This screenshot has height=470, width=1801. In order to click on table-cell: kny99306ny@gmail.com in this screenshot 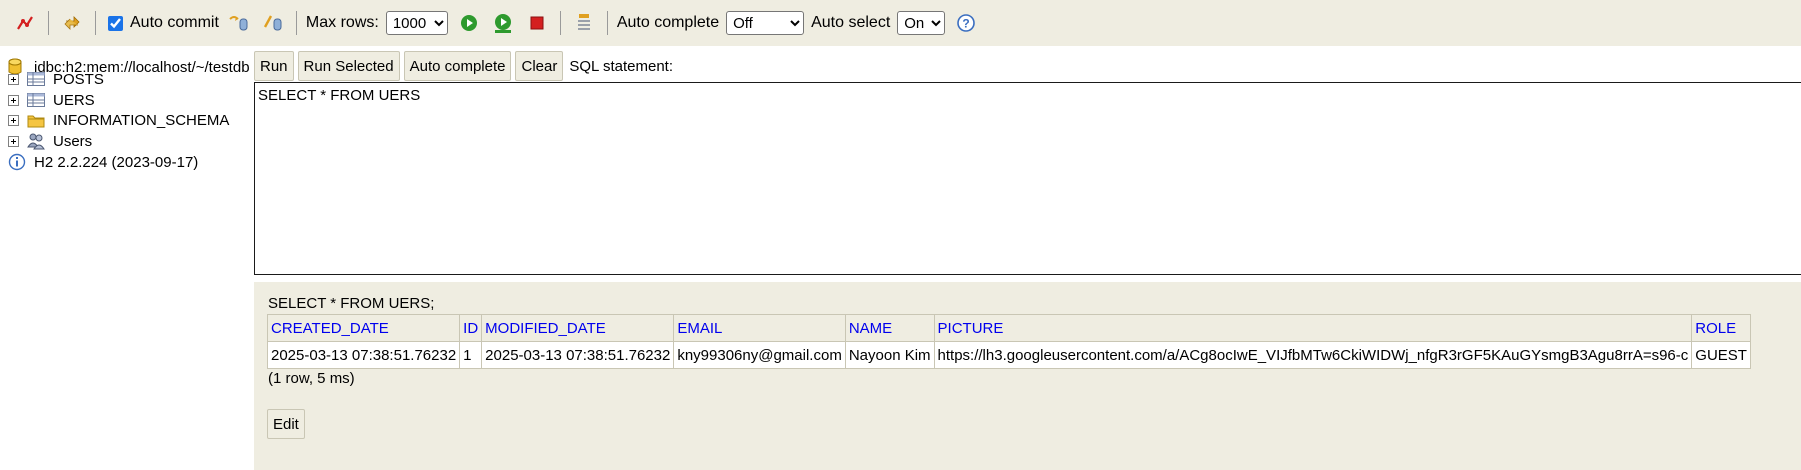, I will do `click(759, 355)`.